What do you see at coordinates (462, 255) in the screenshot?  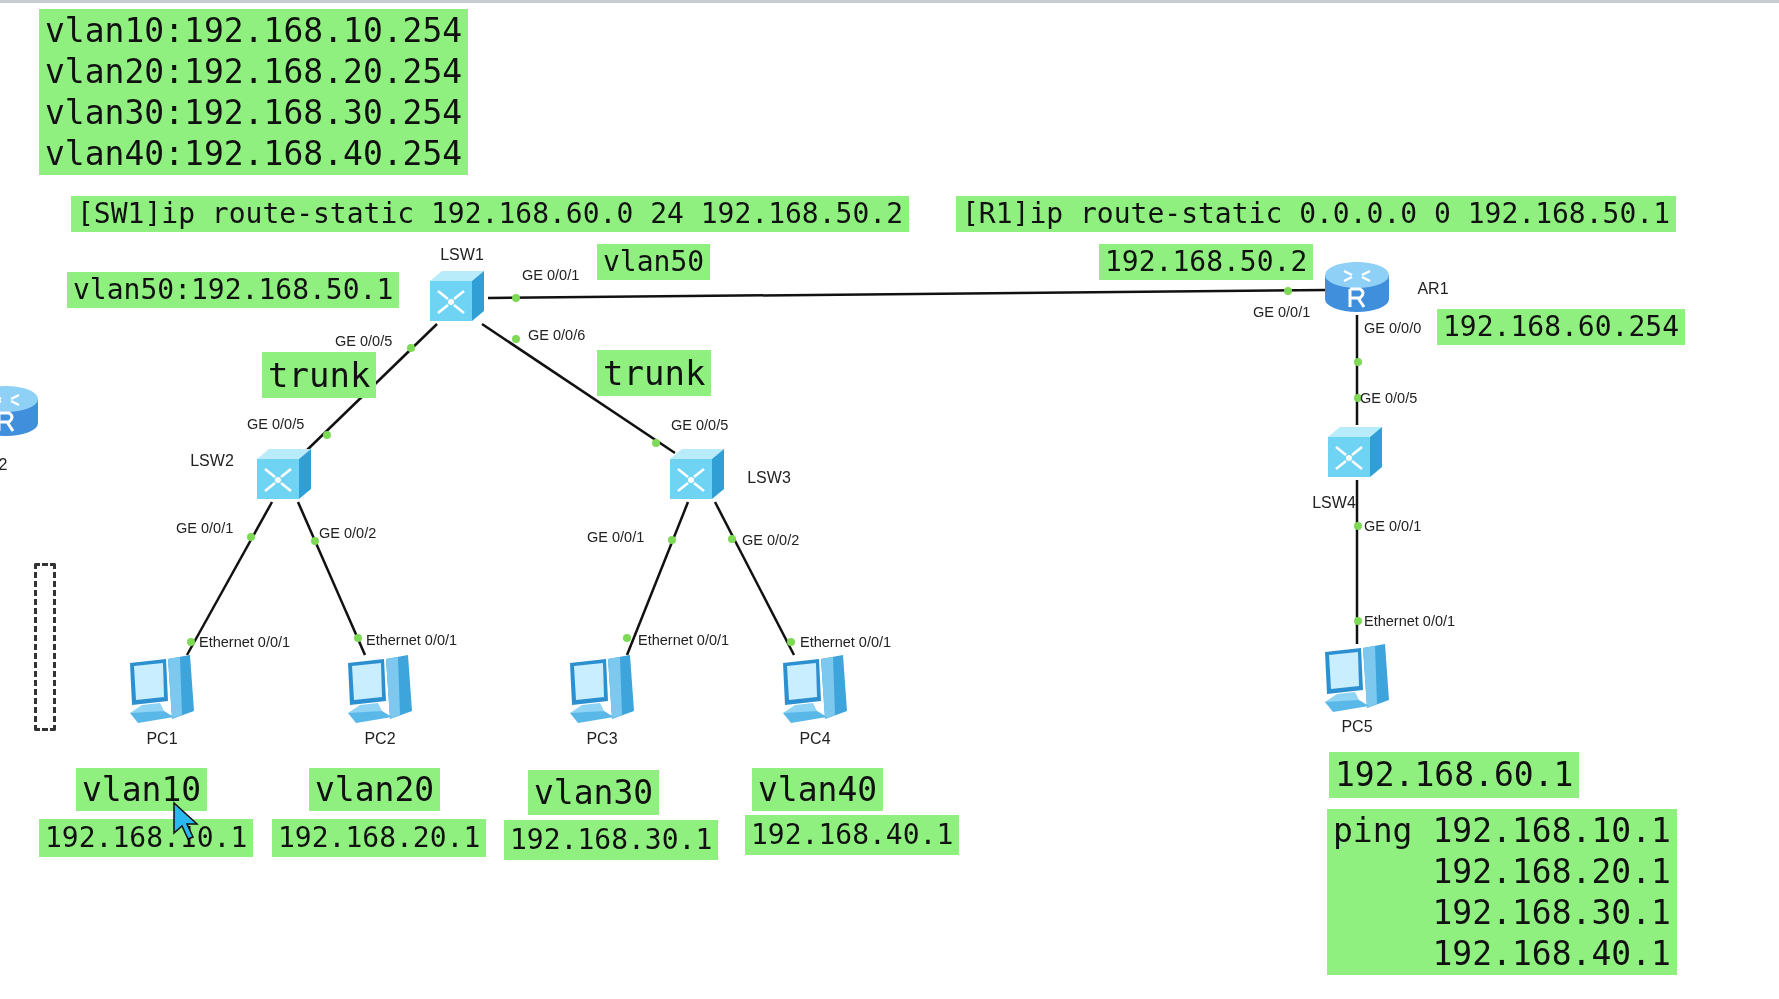 I see `device-label: LSW1` at bounding box center [462, 255].